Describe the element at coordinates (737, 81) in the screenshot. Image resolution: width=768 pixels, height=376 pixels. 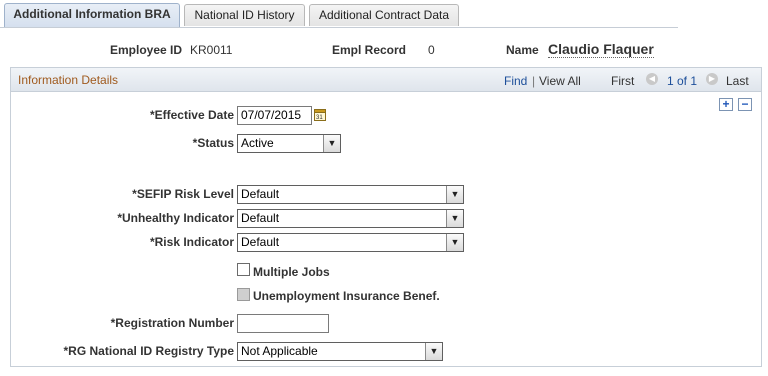
I see `last-label: Last` at that location.